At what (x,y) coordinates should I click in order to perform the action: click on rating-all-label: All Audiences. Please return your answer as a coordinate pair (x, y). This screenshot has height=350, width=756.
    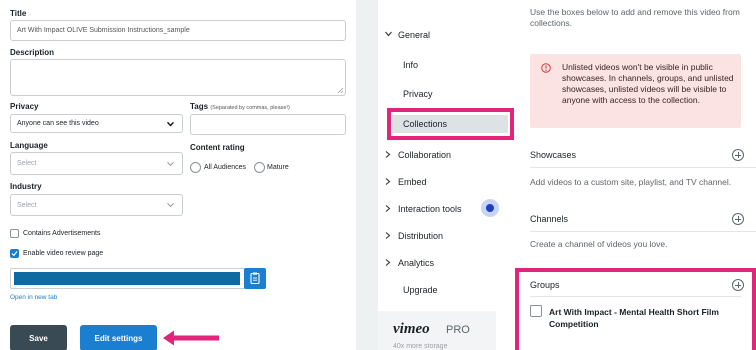
    Looking at the image, I should click on (225, 167).